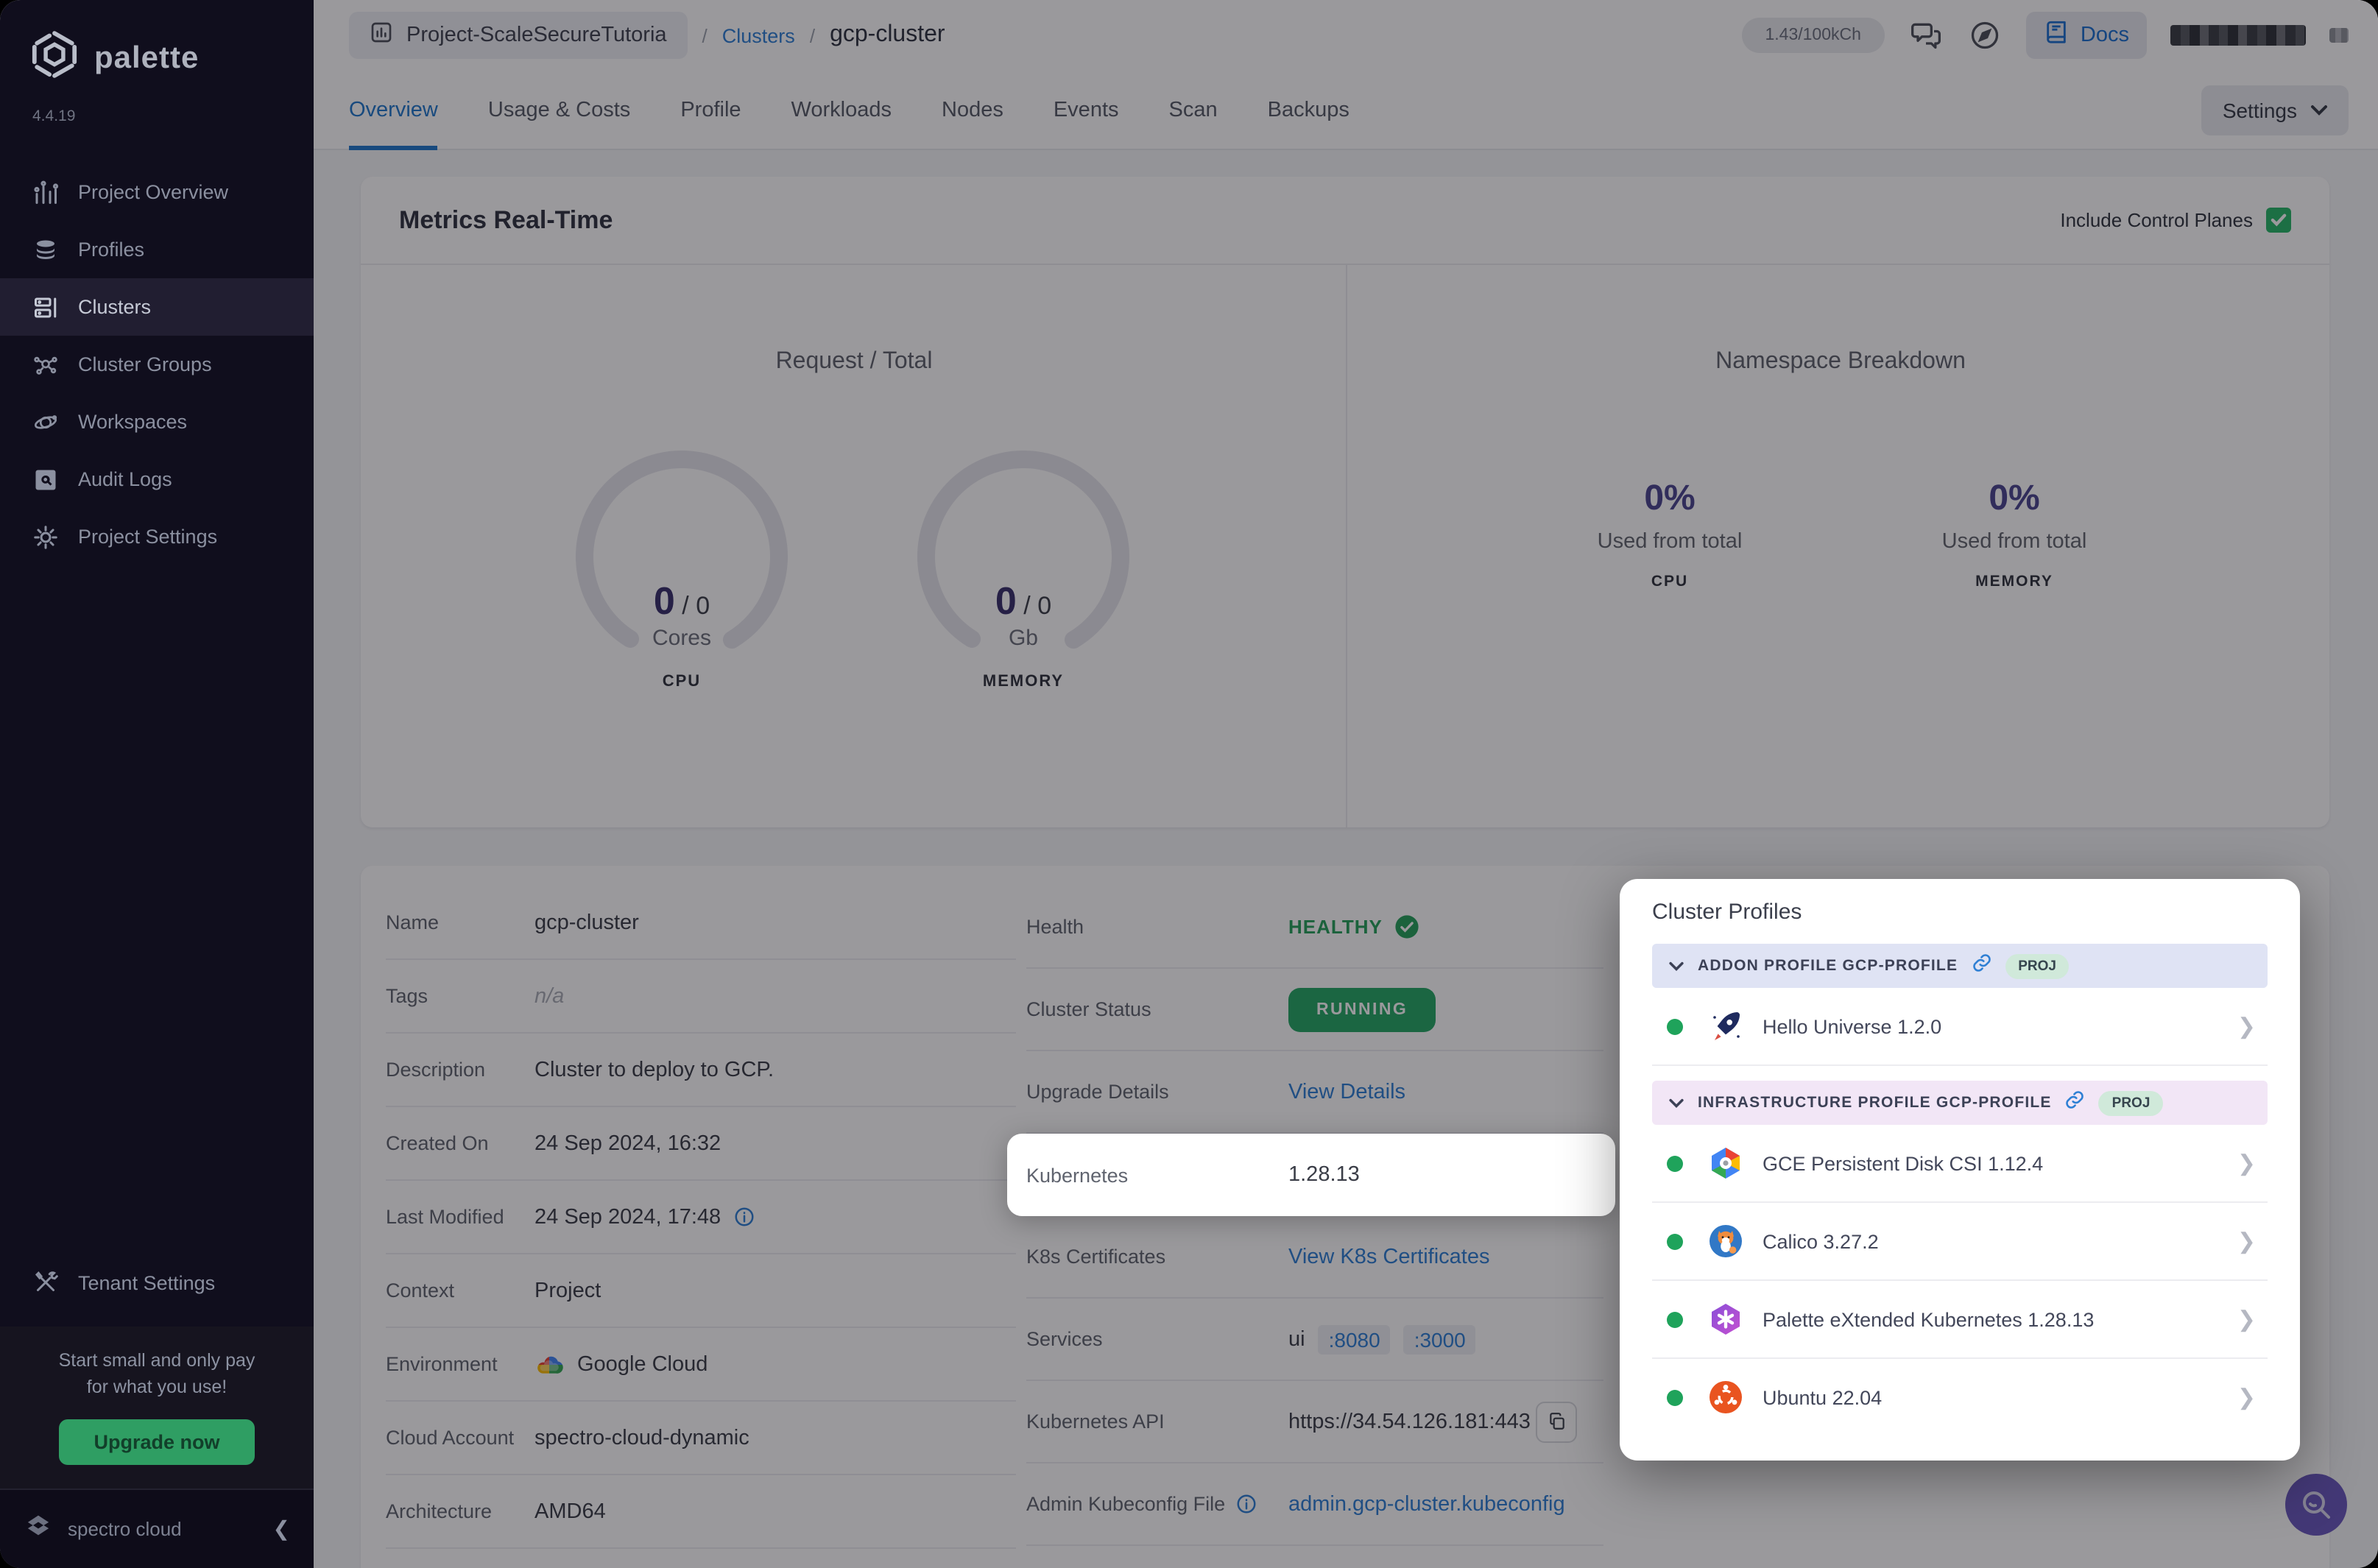 Image resolution: width=2378 pixels, height=1568 pixels. I want to click on network-nodes-icon, so click(45, 364).